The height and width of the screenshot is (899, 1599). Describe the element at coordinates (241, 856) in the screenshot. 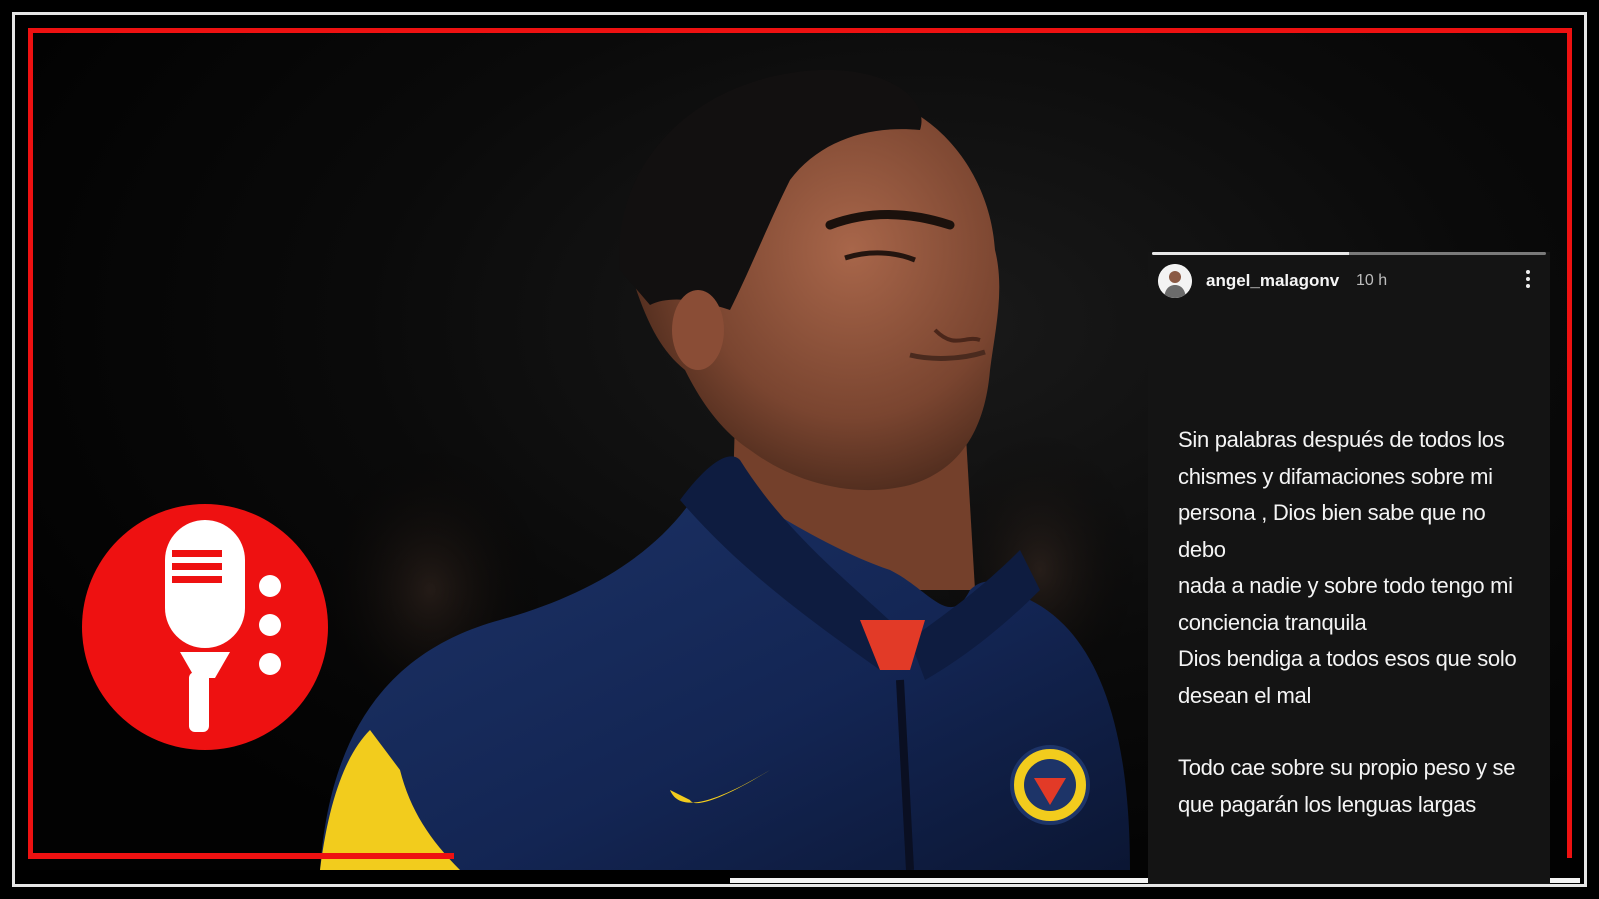

I see `red-bottom-bar` at that location.